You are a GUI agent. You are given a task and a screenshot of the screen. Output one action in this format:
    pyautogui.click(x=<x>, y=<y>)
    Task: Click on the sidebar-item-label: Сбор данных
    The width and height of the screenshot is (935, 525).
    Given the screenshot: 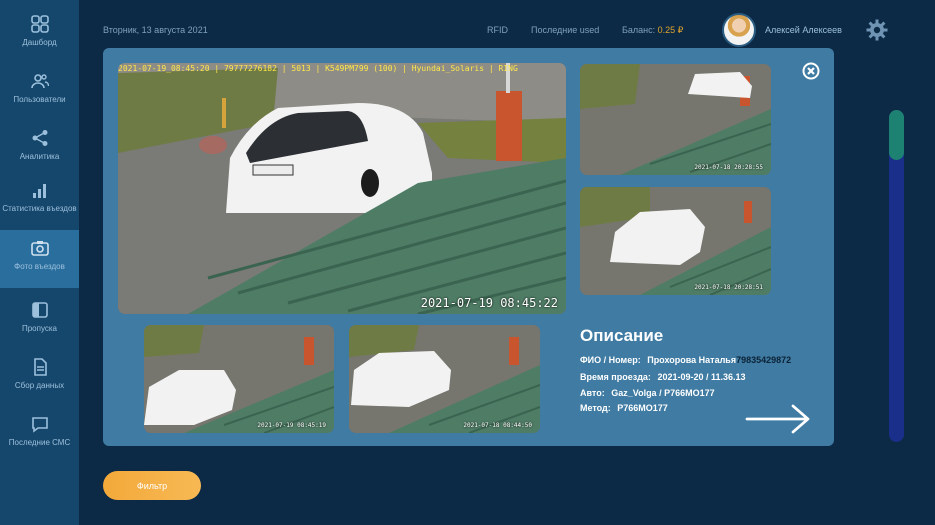 What is the action you would take?
    pyautogui.click(x=39, y=385)
    